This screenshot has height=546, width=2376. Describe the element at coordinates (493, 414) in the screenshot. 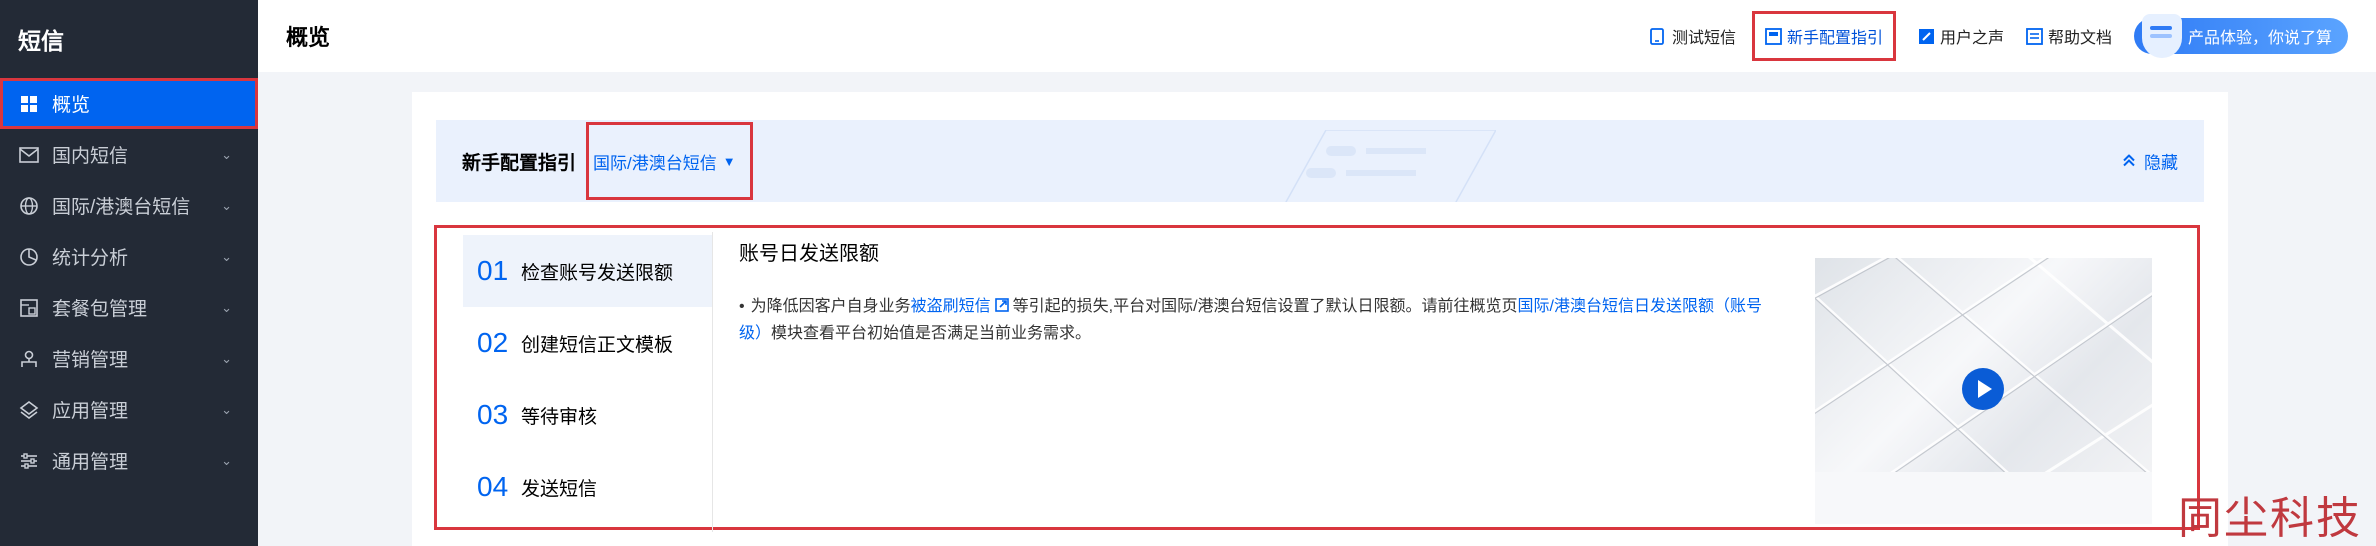

I see `step-number: 03` at that location.